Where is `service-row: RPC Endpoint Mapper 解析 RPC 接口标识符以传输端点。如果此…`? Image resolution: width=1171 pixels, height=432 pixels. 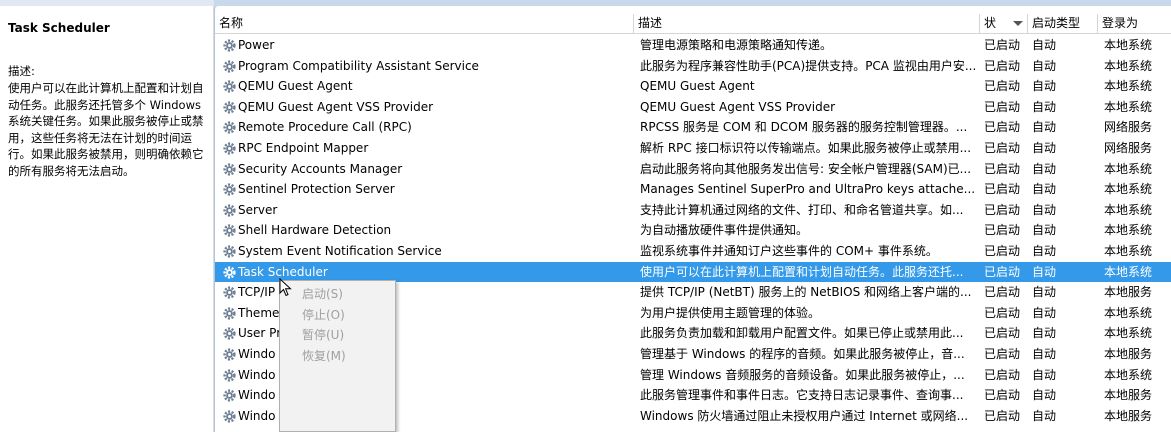
service-row: RPC Endpoint Mapper 解析 RPC 接口标识符以传输端点。如果此… is located at coordinates (693, 148).